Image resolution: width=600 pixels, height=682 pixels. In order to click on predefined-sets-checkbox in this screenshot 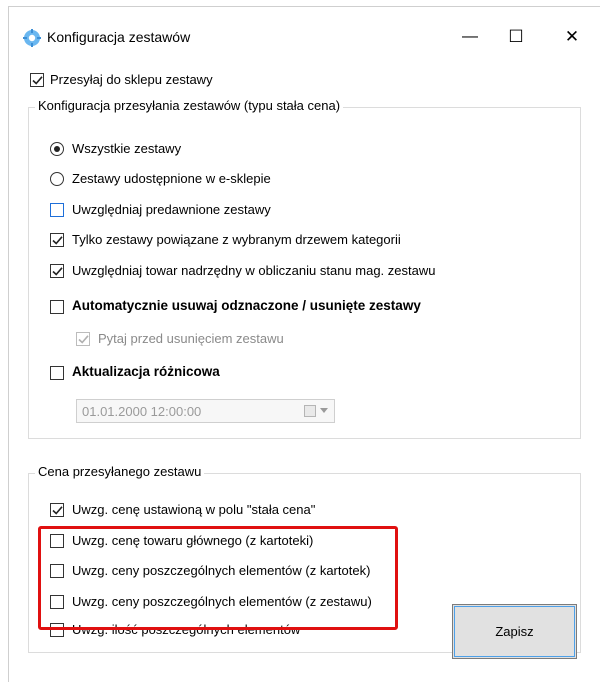, I will do `click(57, 210)`.